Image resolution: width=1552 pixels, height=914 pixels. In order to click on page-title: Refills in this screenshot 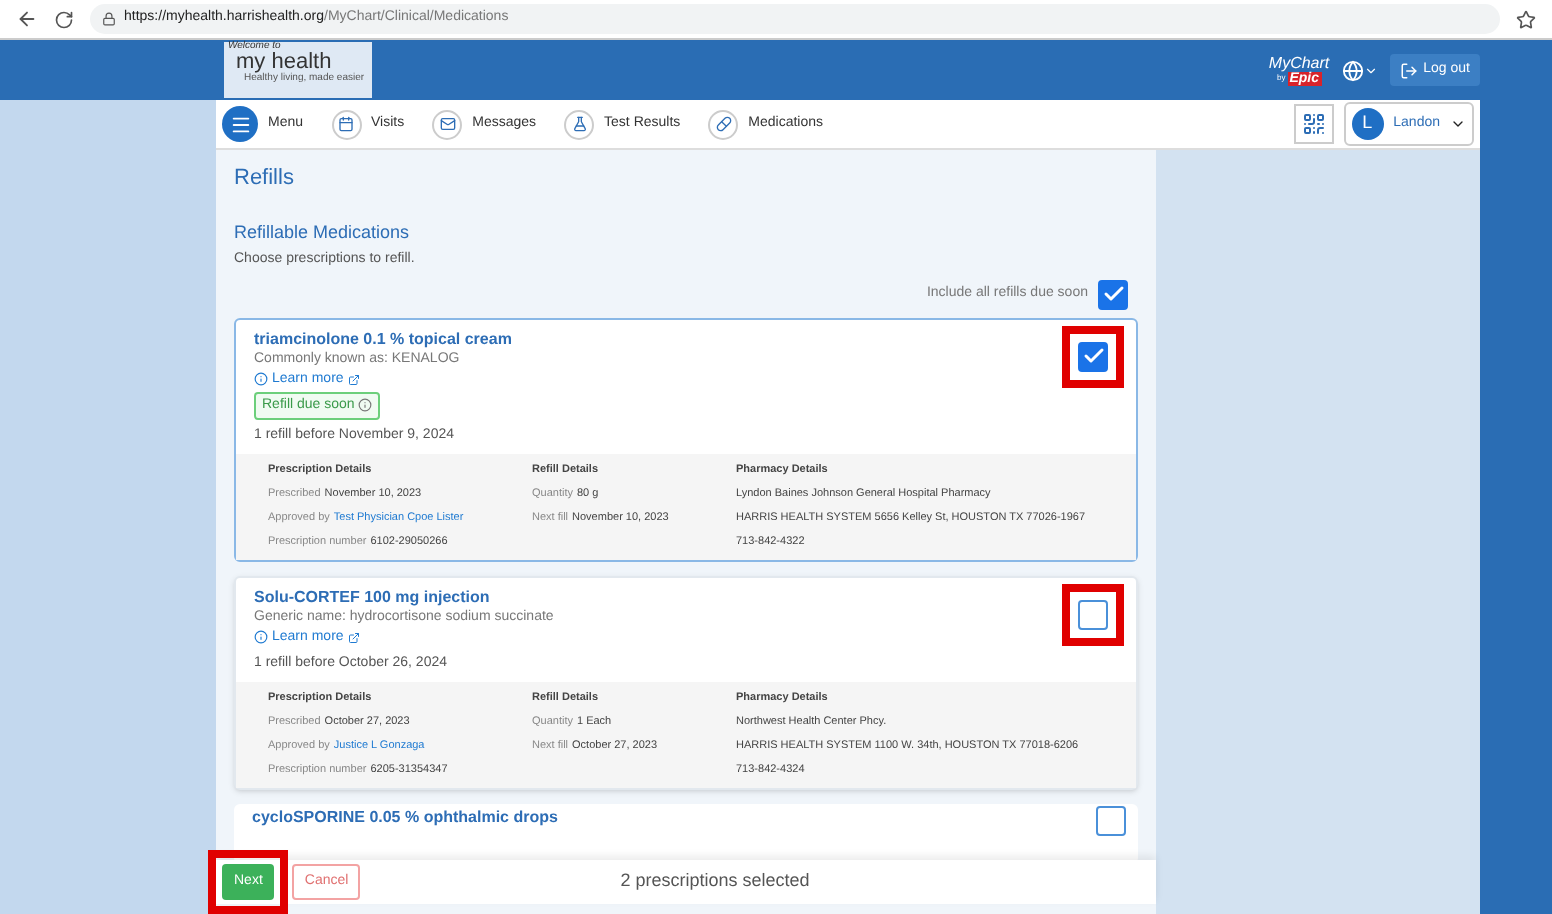, I will do `click(265, 179)`.